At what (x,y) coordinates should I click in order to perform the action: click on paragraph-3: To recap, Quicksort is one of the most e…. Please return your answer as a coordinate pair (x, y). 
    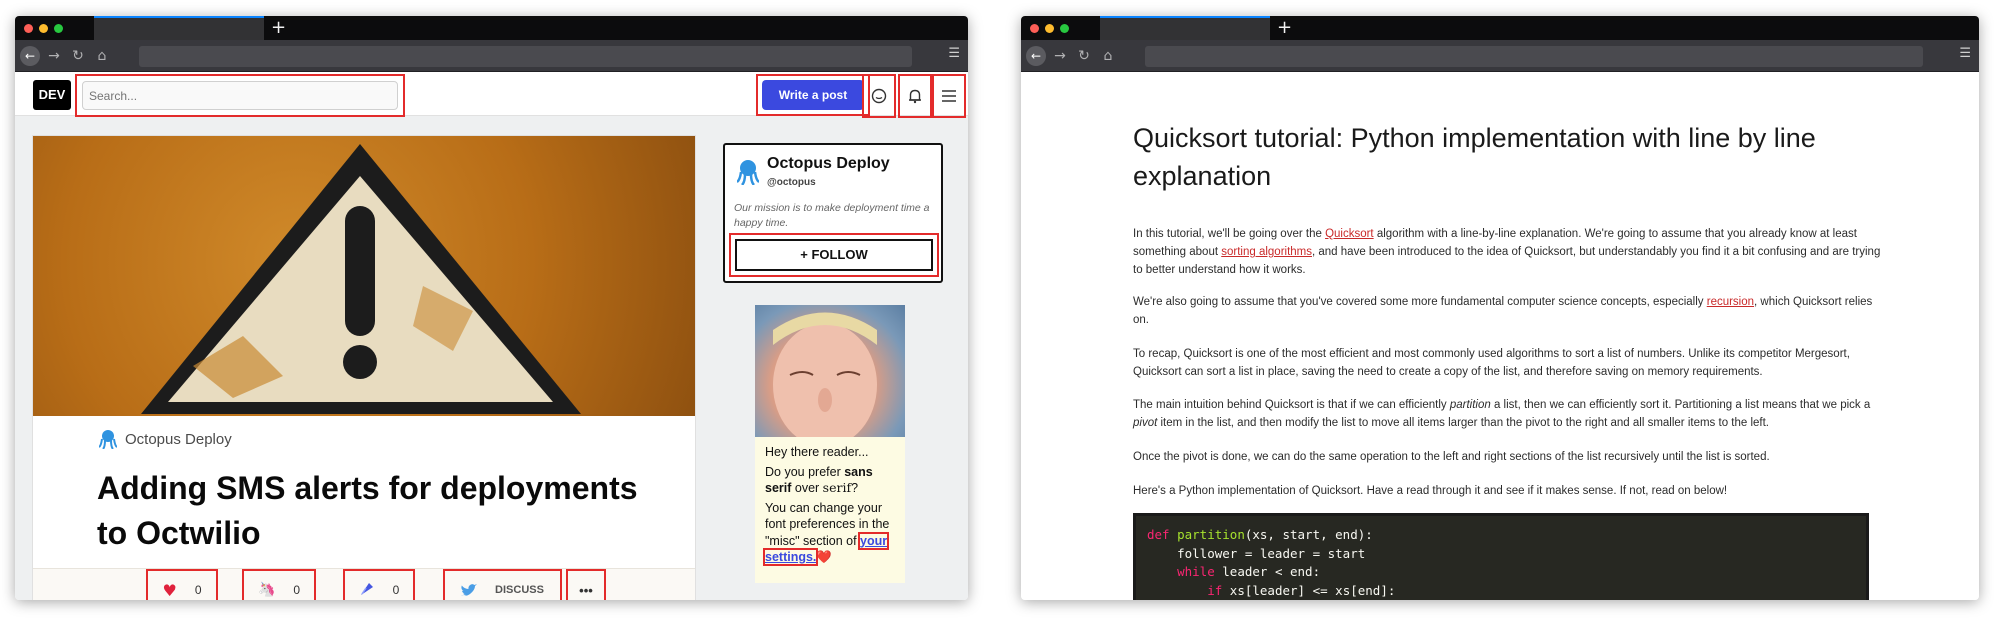
    Looking at the image, I should click on (1491, 363).